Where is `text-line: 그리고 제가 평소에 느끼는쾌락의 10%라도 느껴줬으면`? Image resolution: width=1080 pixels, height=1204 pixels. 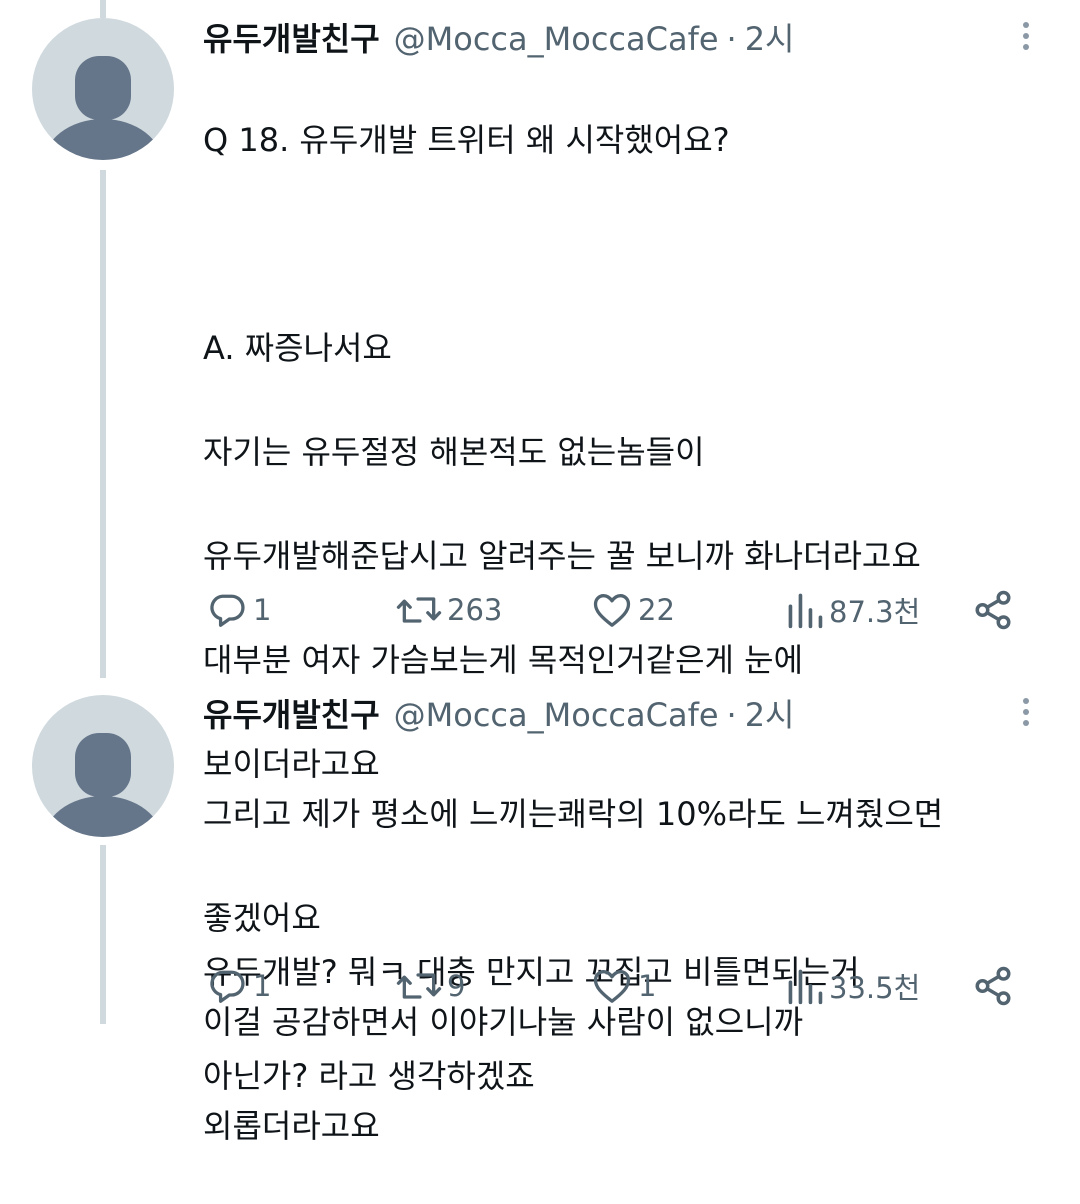 text-line: 그리고 제가 평소에 느끼는쾌락의 10%라도 느껴줬으면 is located at coordinates (573, 814).